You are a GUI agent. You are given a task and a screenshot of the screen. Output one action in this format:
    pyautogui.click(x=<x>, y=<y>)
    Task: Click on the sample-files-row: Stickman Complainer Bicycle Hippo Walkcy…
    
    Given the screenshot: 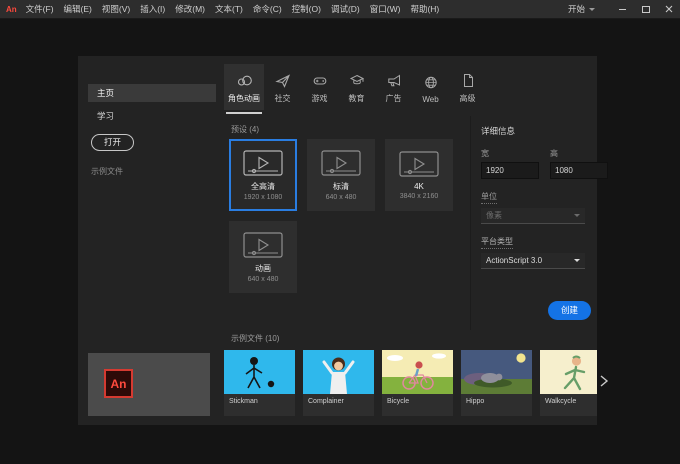 What is the action you would take?
    pyautogui.click(x=410, y=383)
    